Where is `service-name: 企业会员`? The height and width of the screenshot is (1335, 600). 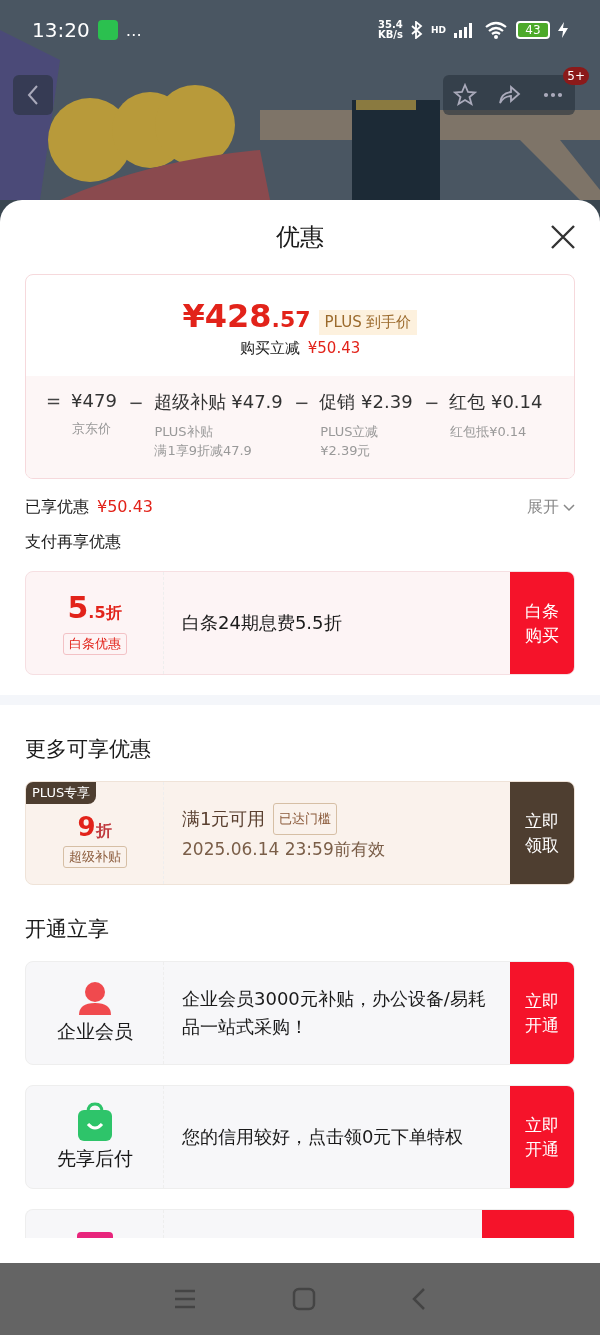 service-name: 企业会员 is located at coordinates (94, 1031).